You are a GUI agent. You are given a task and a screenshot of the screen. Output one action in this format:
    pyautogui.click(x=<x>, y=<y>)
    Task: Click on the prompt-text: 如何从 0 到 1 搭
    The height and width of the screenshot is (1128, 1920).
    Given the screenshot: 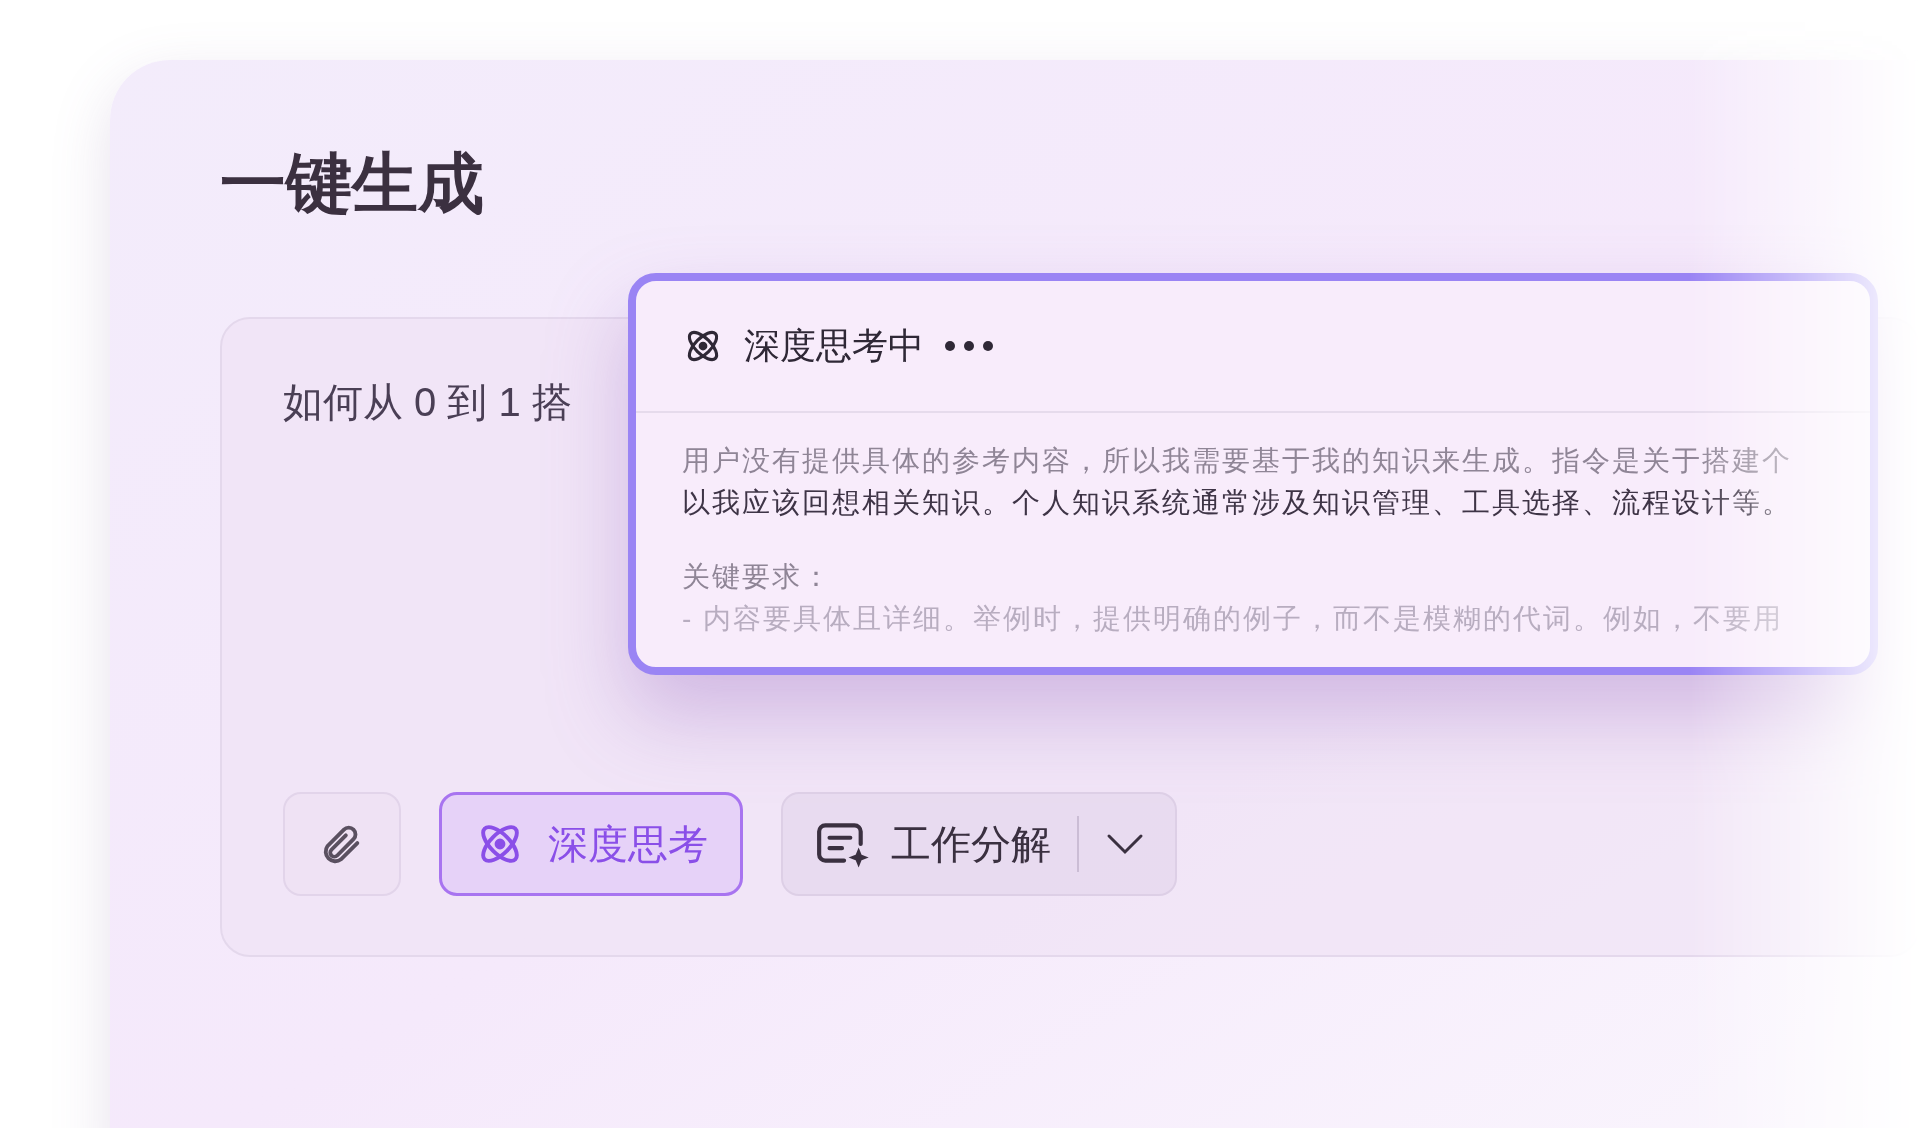 What is the action you would take?
    pyautogui.click(x=427, y=402)
    